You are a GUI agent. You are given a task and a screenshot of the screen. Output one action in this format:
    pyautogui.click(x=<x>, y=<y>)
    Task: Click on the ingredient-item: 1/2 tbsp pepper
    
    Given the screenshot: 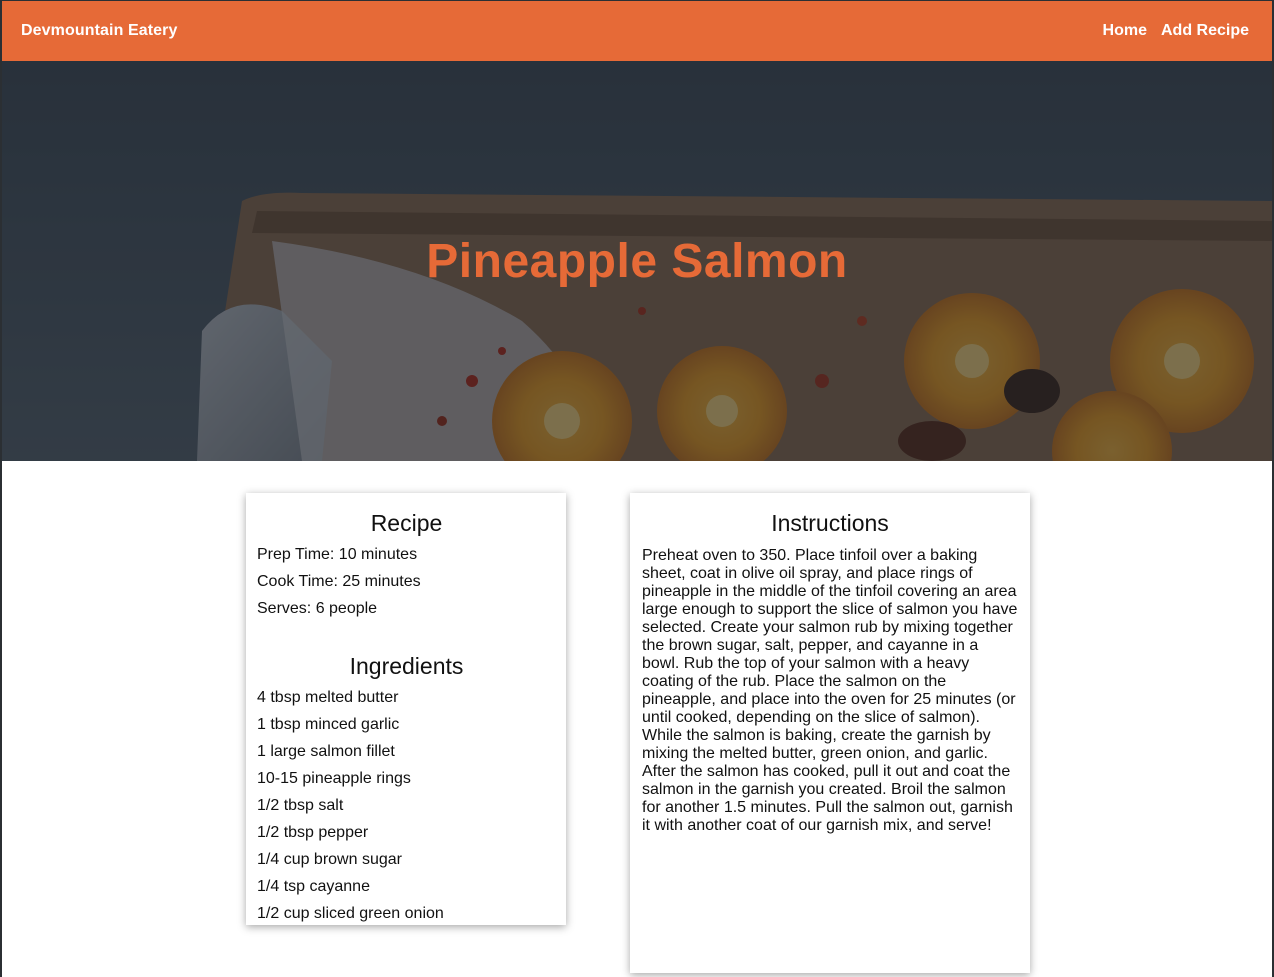 What is the action you would take?
    pyautogui.click(x=313, y=832)
    